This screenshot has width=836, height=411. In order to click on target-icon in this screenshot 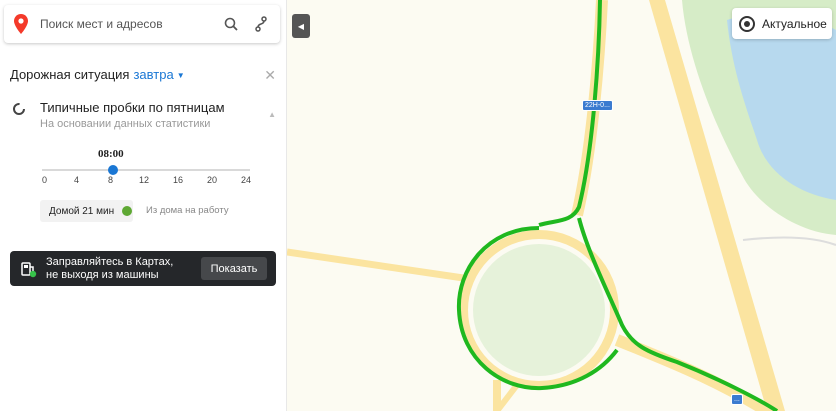, I will do `click(747, 23)`.